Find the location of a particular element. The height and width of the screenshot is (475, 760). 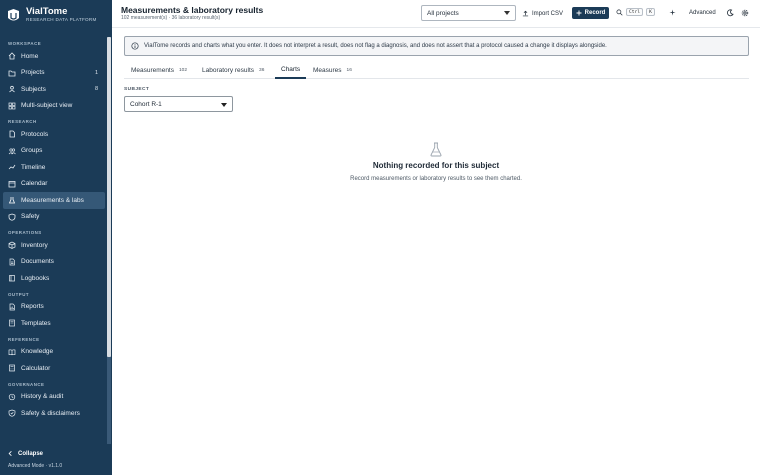

sidebar-item-projects: Projects 1 is located at coordinates (54, 73).